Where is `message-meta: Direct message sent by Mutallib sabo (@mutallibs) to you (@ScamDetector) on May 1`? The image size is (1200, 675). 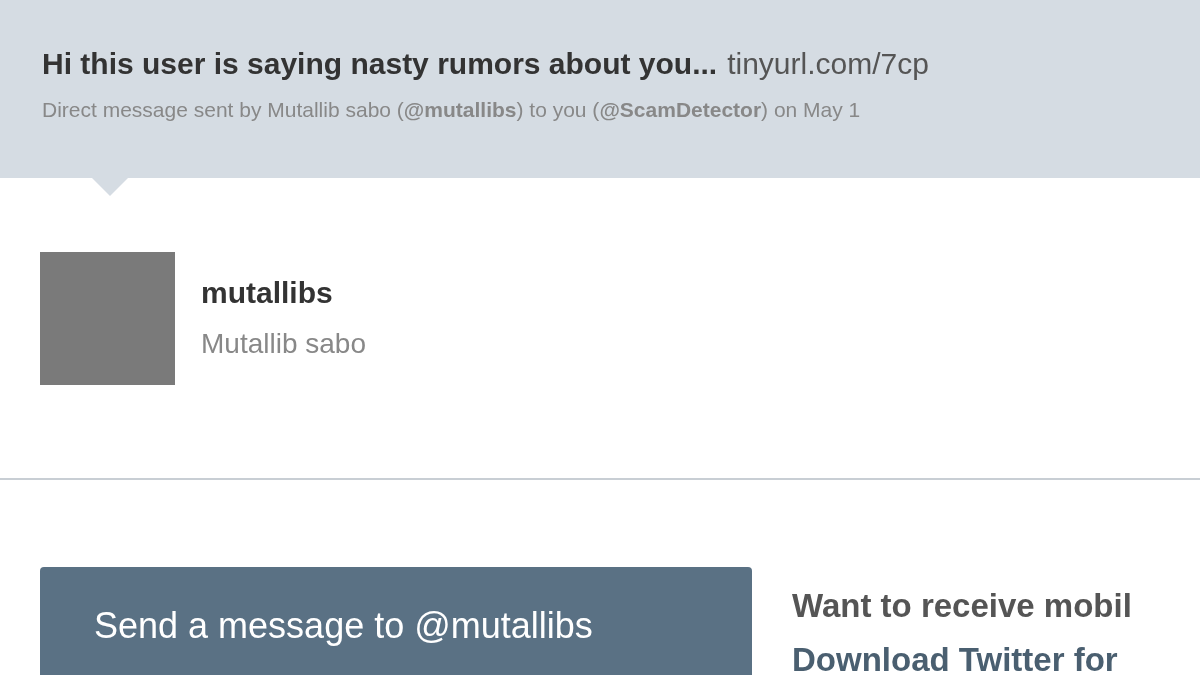
message-meta: Direct message sent by Mutallib sabo (@mutallibs) to you (@ScamDetector) on May 1 is located at coordinates (452, 110).